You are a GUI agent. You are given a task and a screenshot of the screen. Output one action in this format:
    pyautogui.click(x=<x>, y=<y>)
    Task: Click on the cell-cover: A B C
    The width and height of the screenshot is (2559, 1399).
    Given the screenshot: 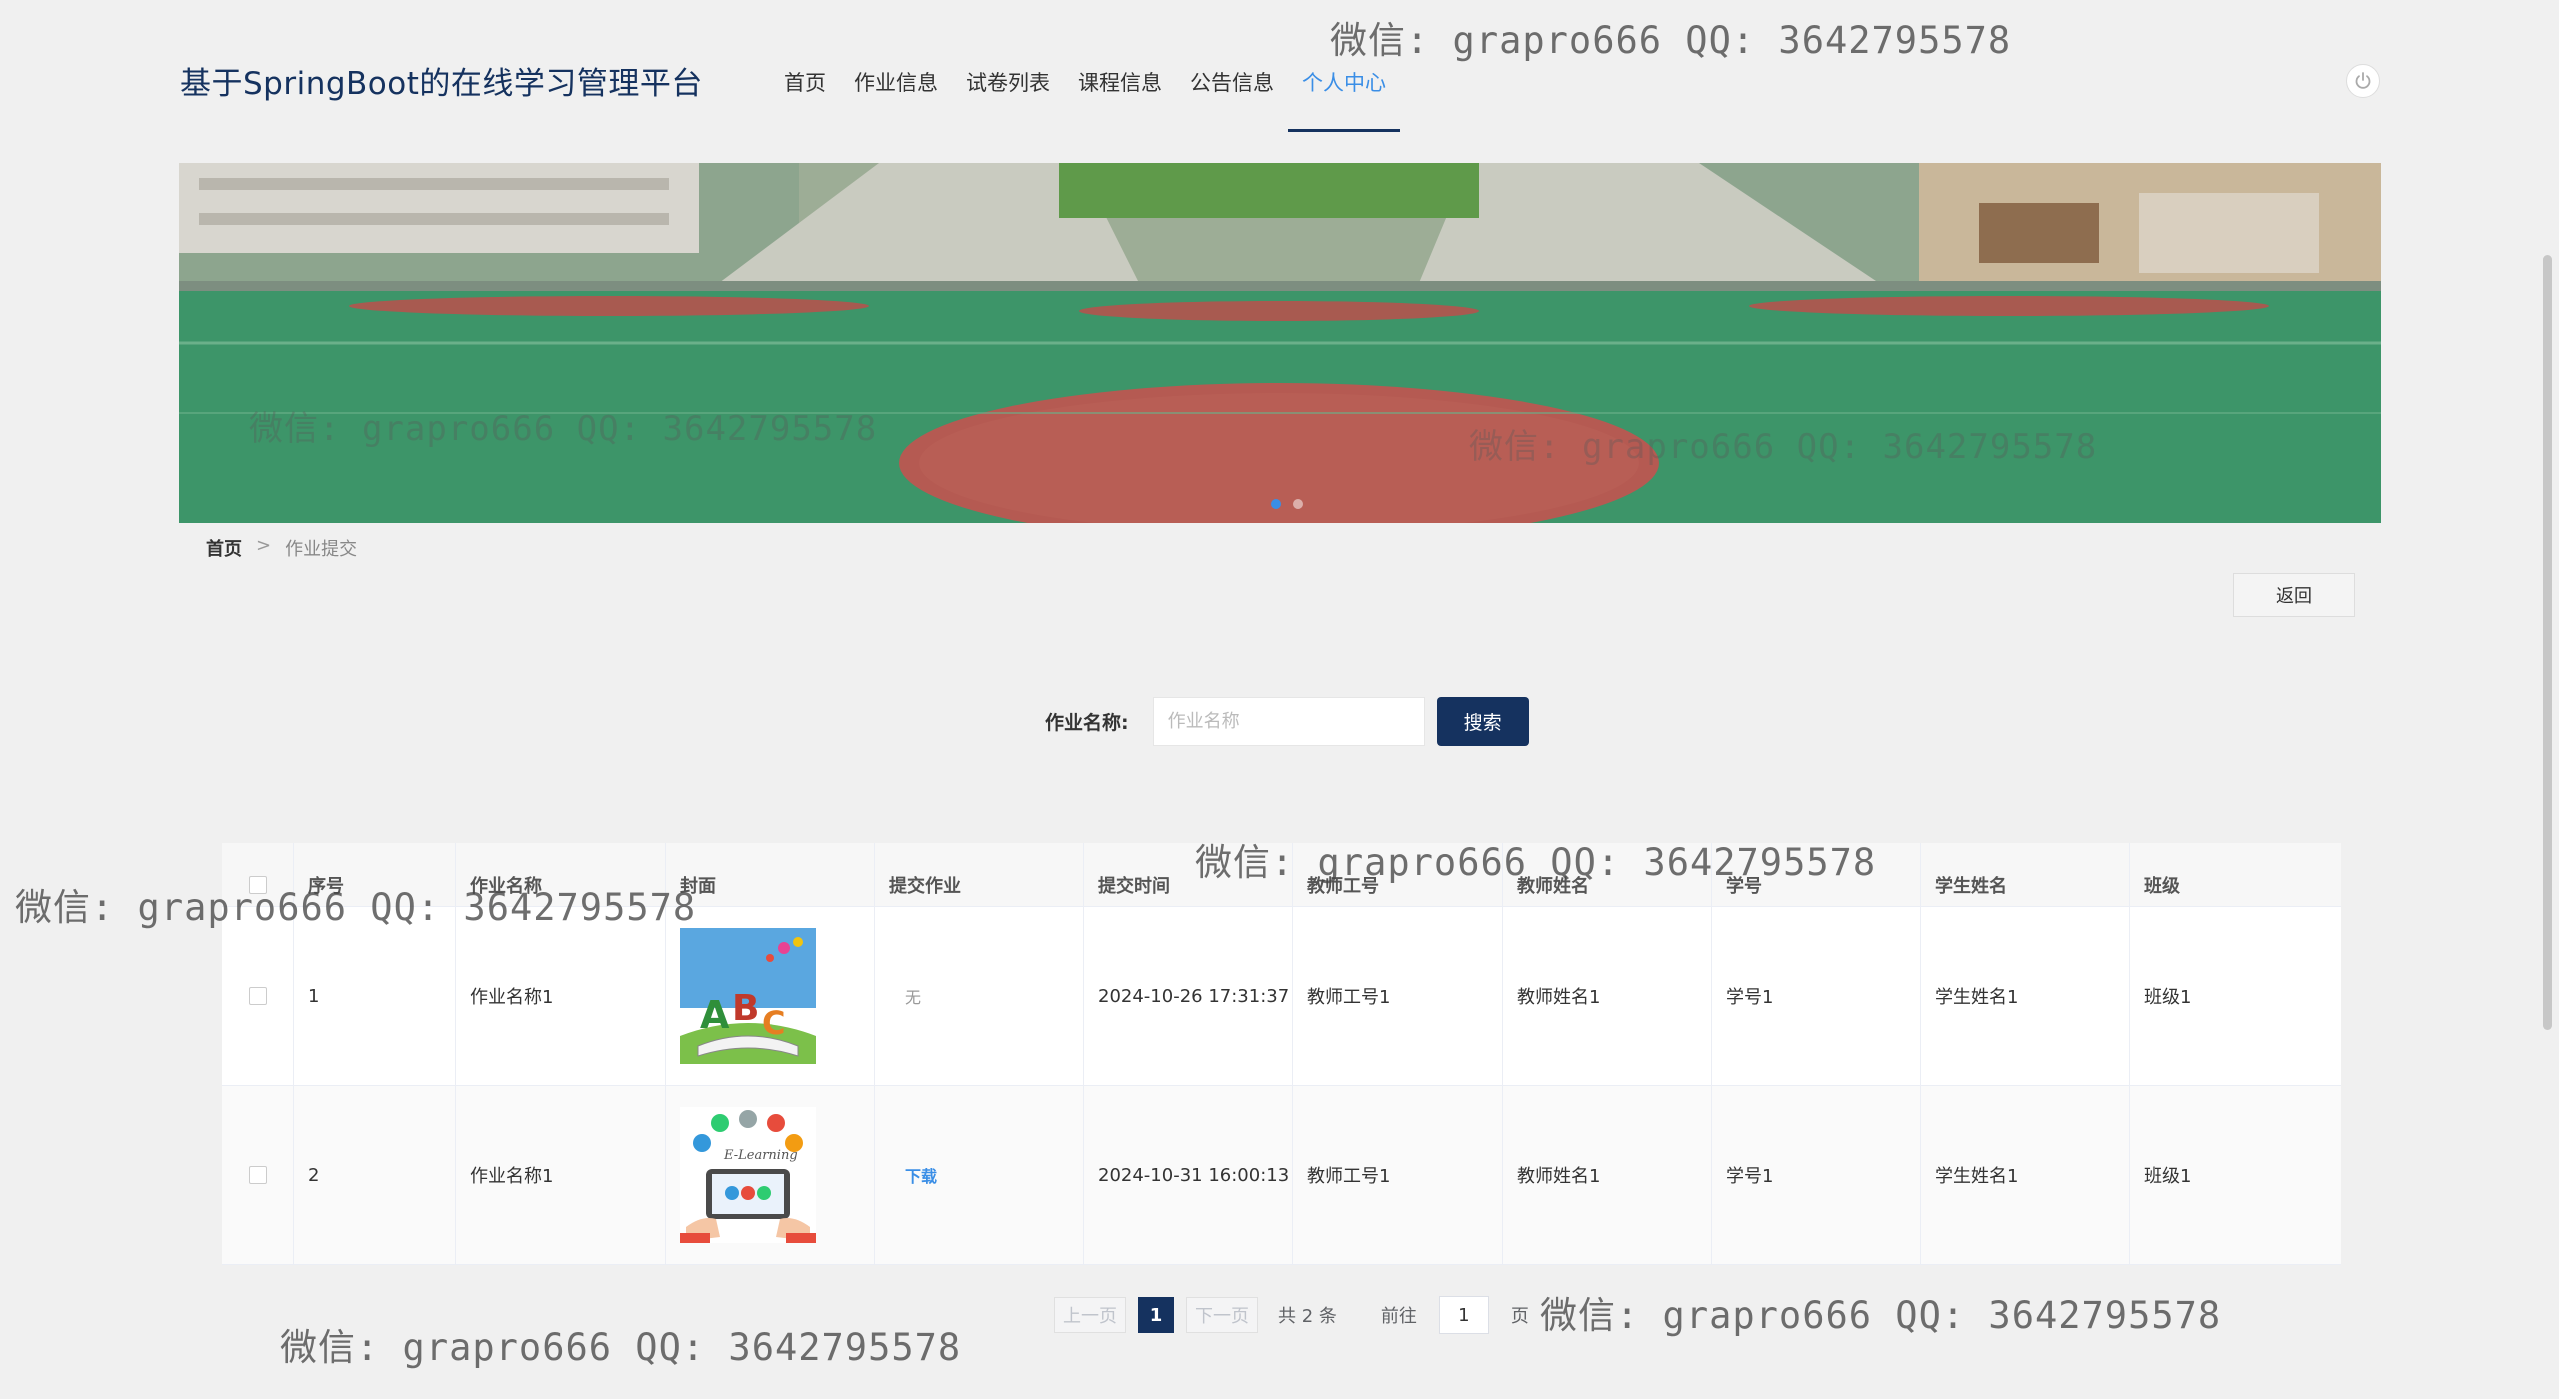 What is the action you would take?
    pyautogui.click(x=770, y=996)
    